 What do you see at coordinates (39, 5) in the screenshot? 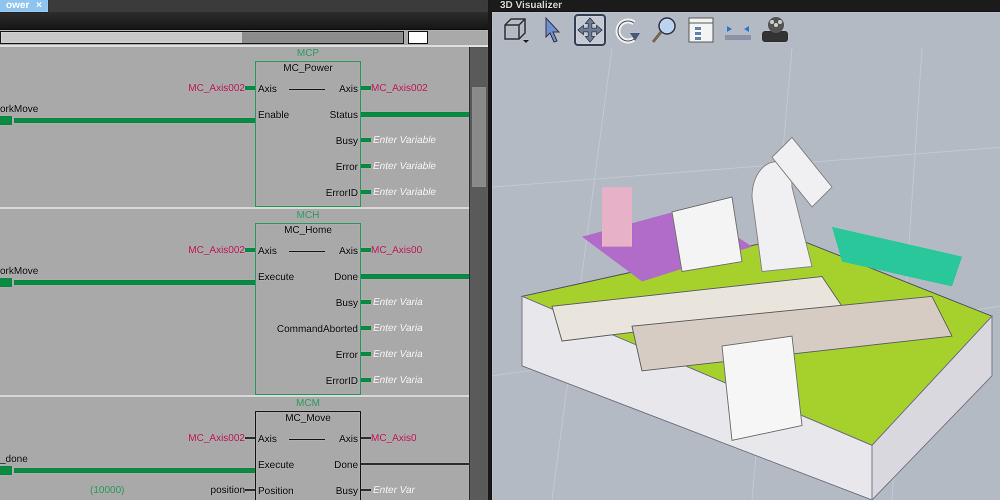
I see `close-icon: ×` at bounding box center [39, 5].